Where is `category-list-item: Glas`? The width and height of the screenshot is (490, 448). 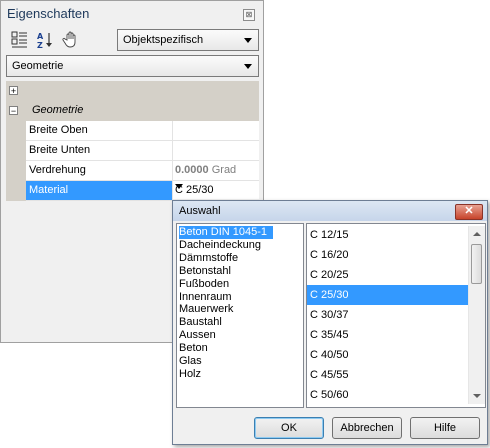
category-list-item: Glas is located at coordinates (190, 361).